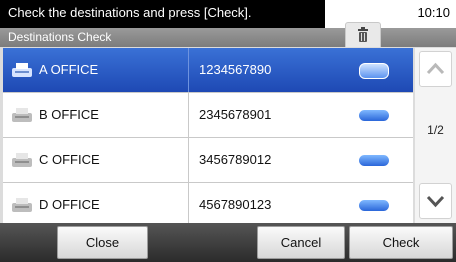 The width and height of the screenshot is (456, 262). I want to click on scroll-panel: 1/2, so click(435, 135).